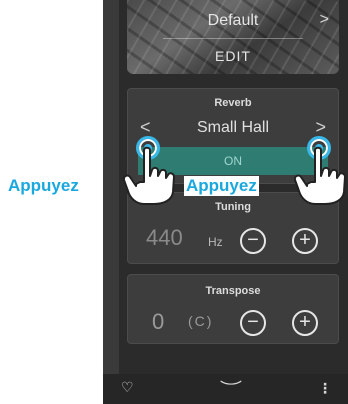 Image resolution: width=348 pixels, height=404 pixels. What do you see at coordinates (158, 321) in the screenshot?
I see `transpose-value: 0` at bounding box center [158, 321].